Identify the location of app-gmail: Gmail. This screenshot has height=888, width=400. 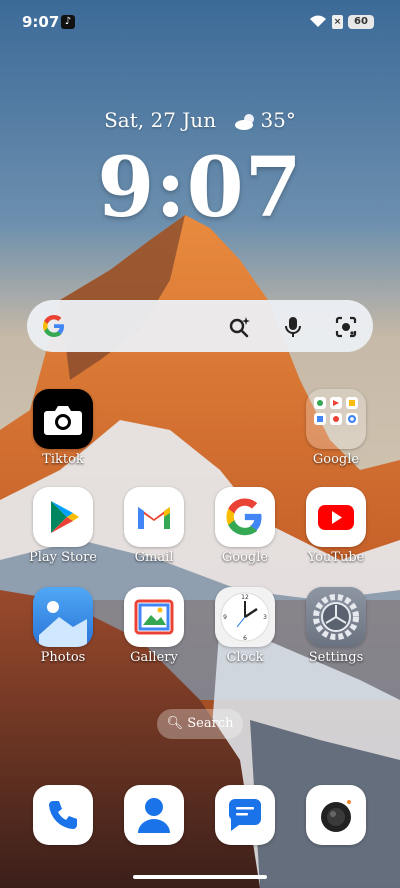
(154, 526).